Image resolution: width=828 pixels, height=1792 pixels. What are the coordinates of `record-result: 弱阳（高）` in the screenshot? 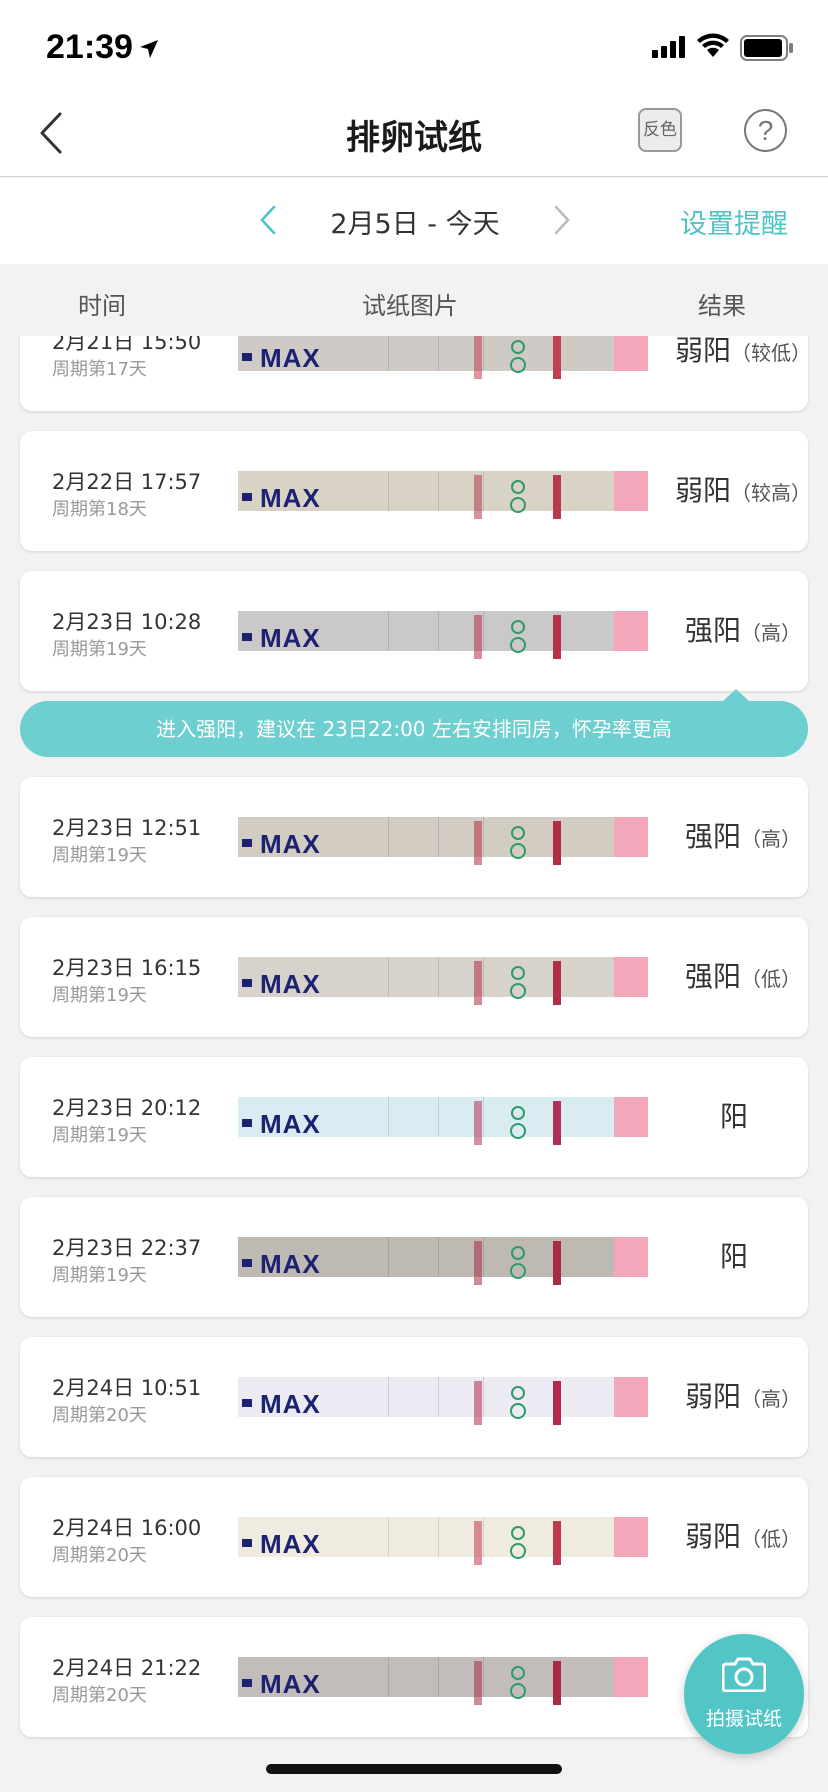 It's located at (743, 1395).